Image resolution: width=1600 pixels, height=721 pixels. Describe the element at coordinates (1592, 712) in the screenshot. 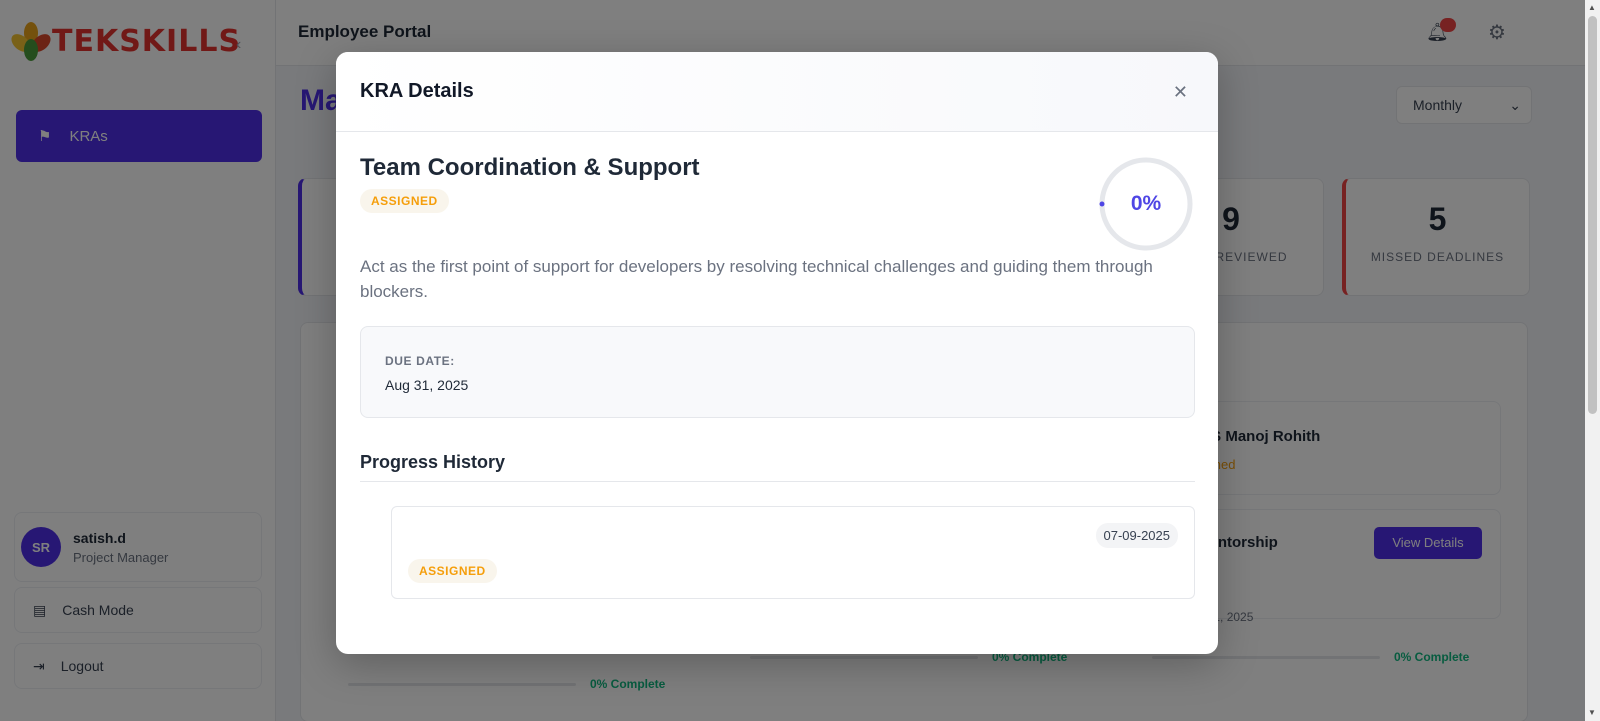

I see `scroll-down-icon: ▼` at that location.